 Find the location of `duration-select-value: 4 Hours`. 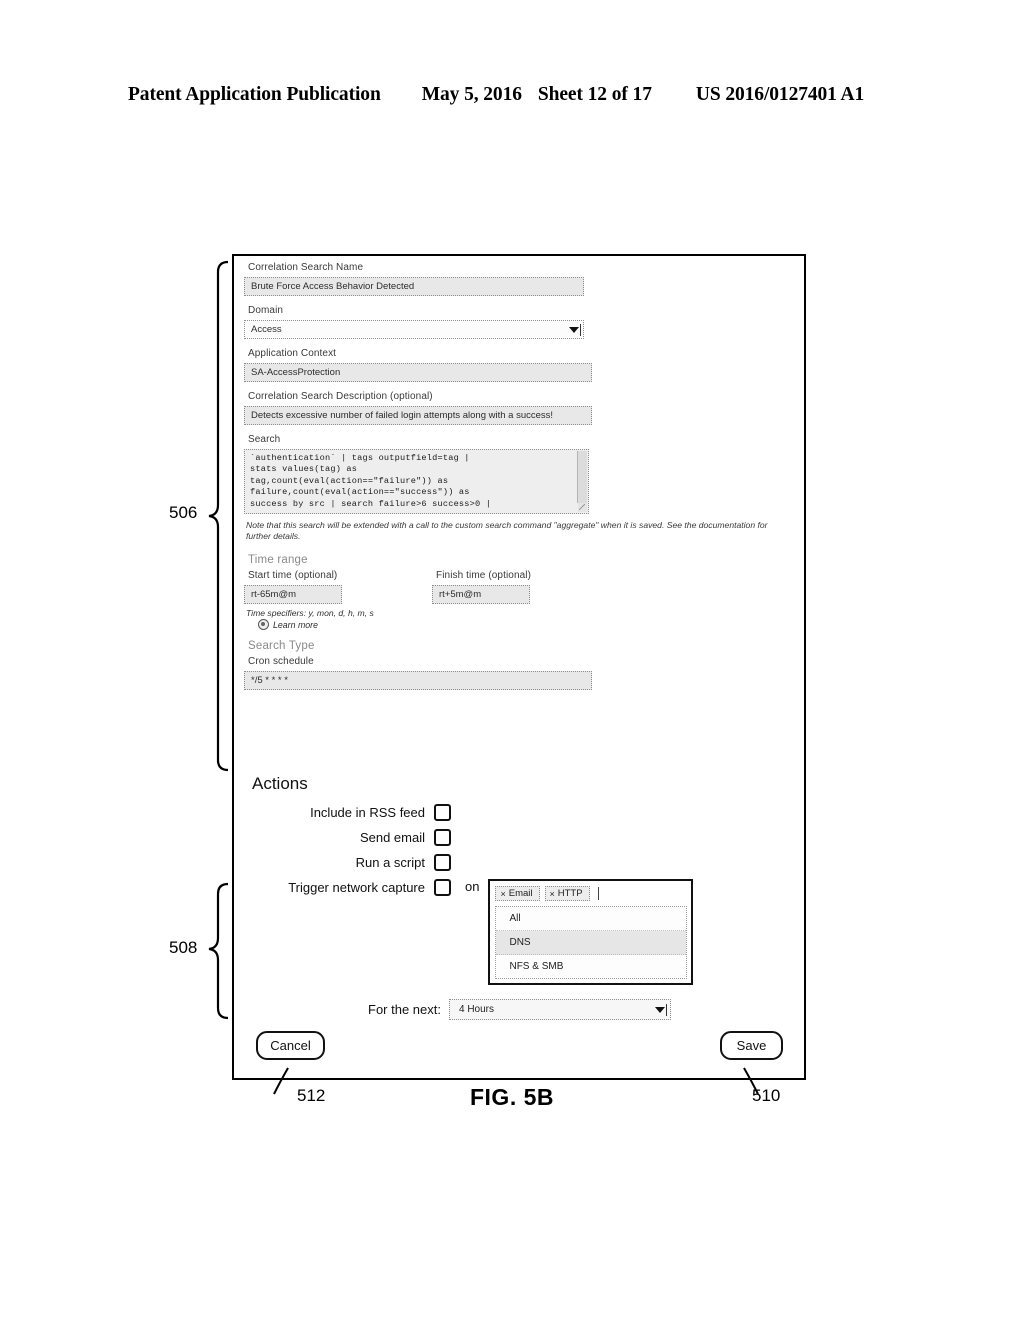

duration-select-value: 4 Hours is located at coordinates (476, 1009).